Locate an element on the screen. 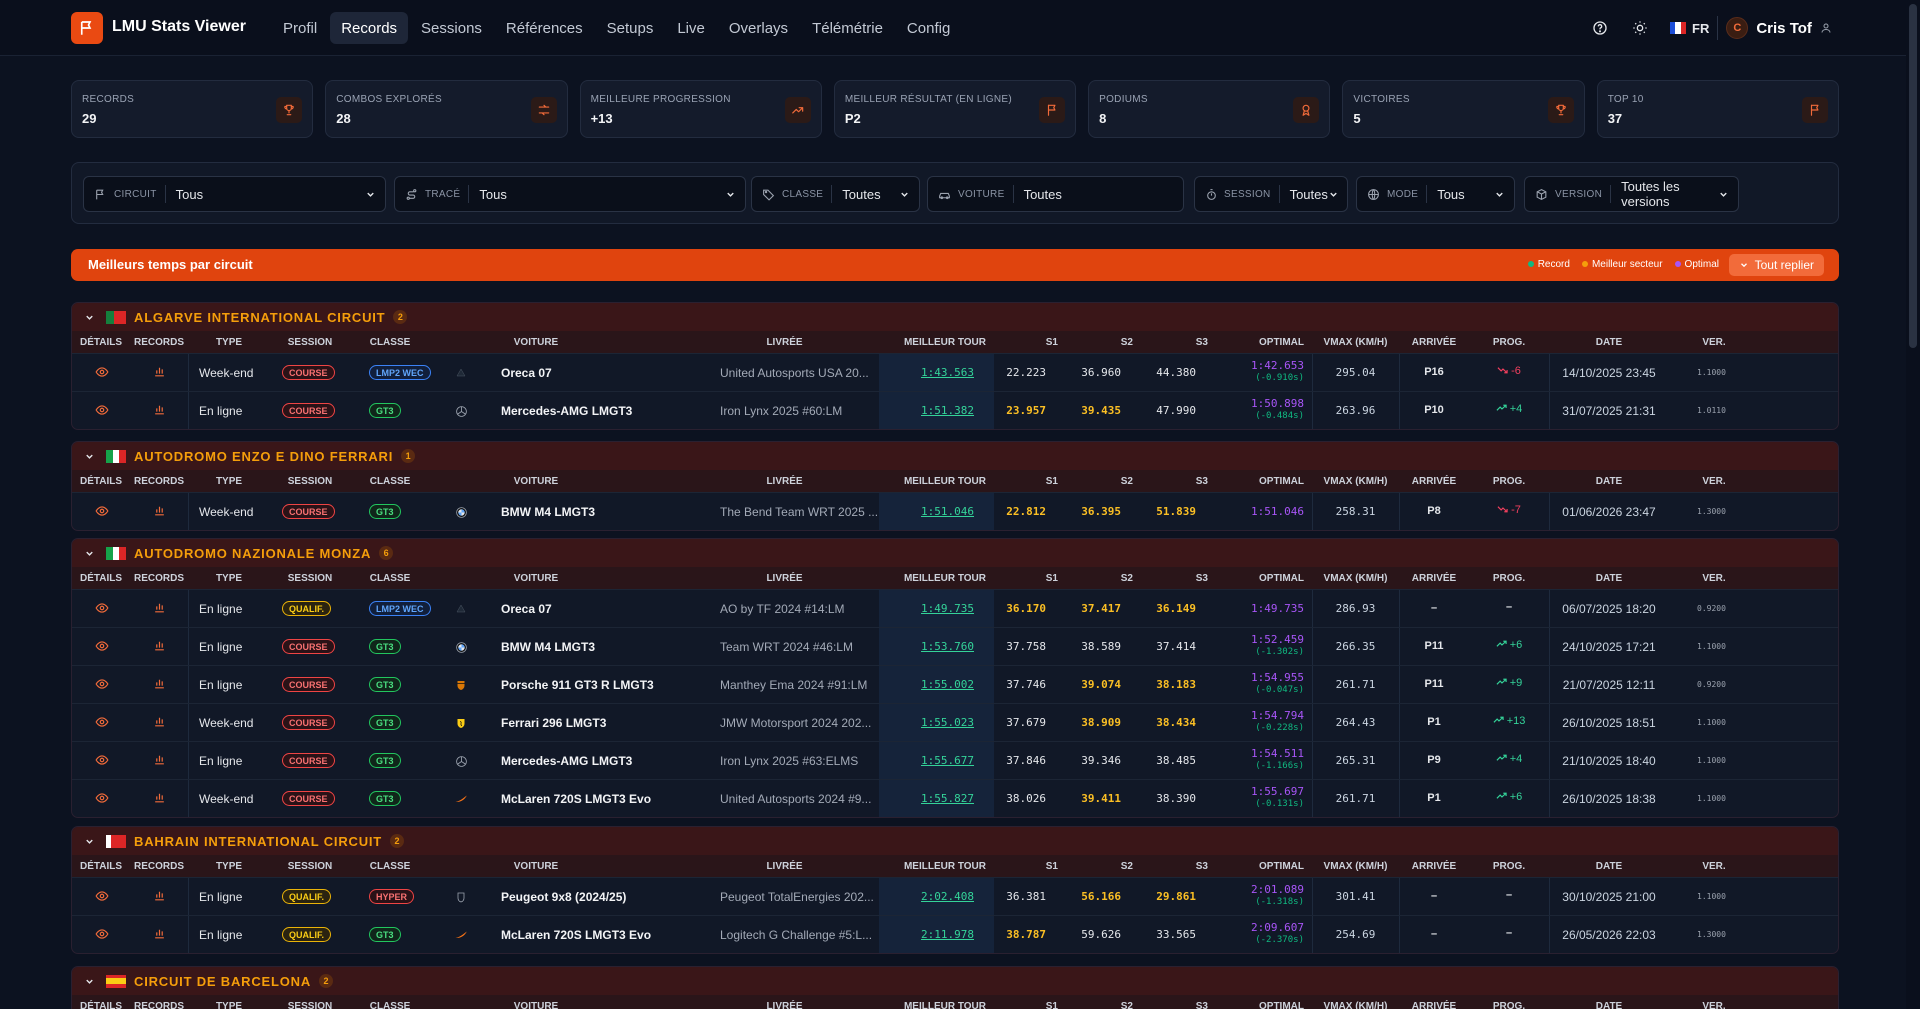 The width and height of the screenshot is (1920, 1009). classe-filter: CLASSE Toutes is located at coordinates (835, 194).